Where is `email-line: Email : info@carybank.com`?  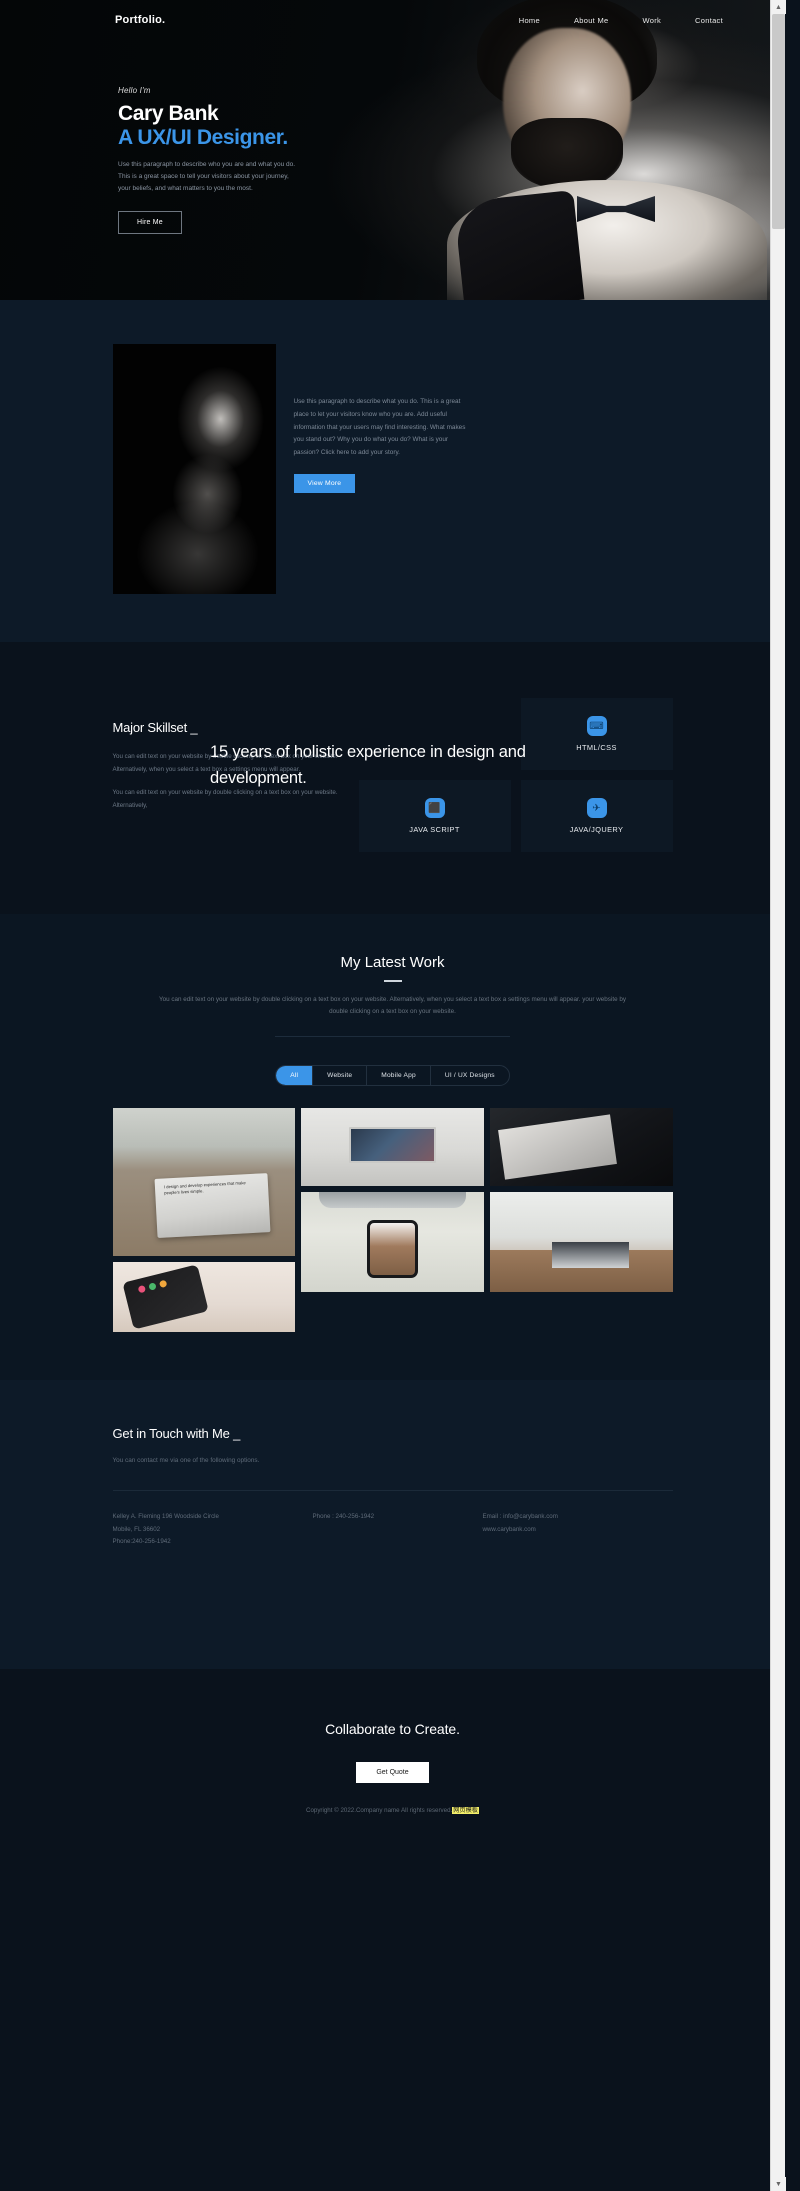
email-line: Email : info@carybank.com is located at coordinates (520, 1517).